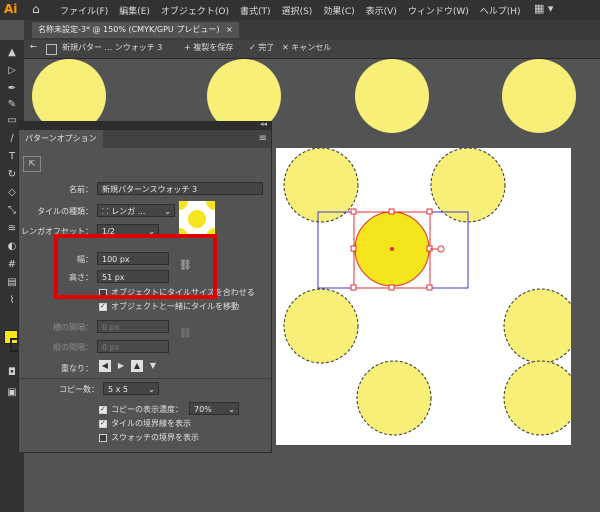 Image resolution: width=600 pixels, height=512 pixels. I want to click on panel-title: パターンオプション, so click(61, 138).